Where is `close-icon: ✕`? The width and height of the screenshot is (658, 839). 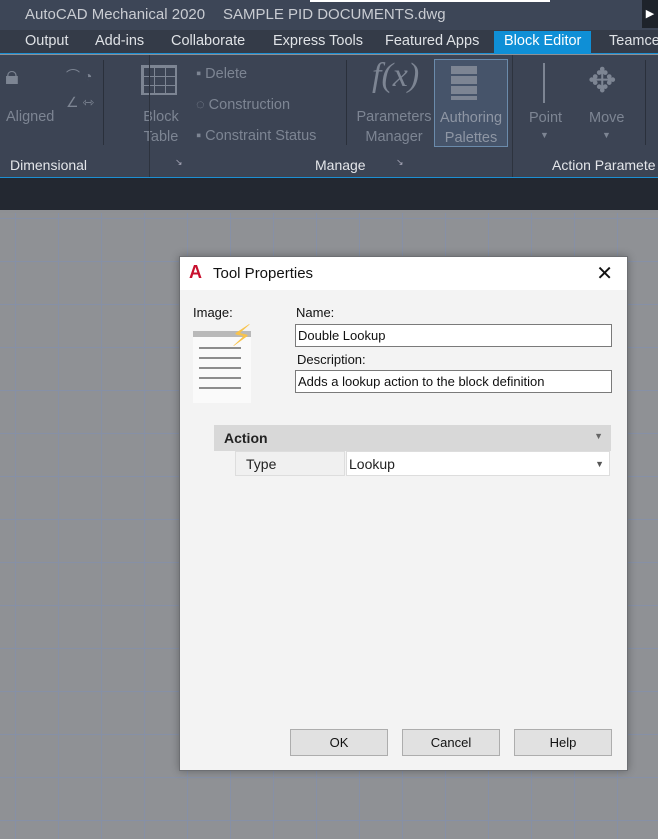
close-icon: ✕ is located at coordinates (604, 273).